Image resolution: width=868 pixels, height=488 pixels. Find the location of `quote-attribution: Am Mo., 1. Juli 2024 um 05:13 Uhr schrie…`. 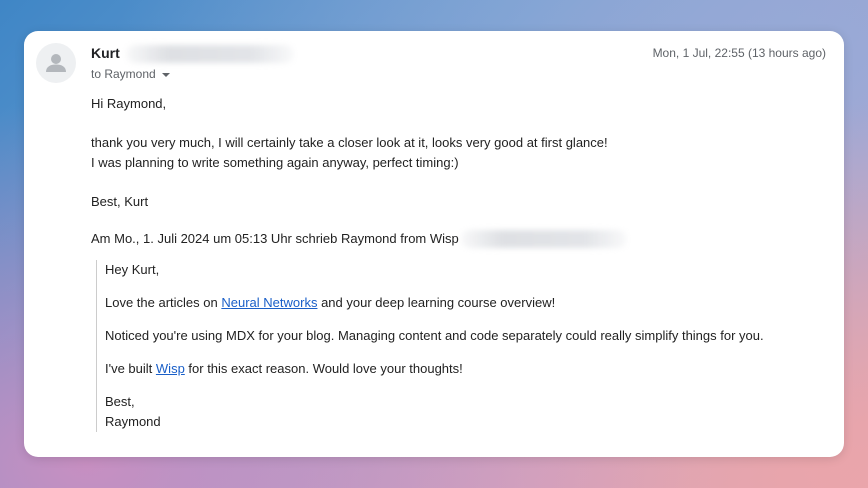

quote-attribution: Am Mo., 1. Juli 2024 um 05:13 Uhr schrie… is located at coordinates (275, 238).